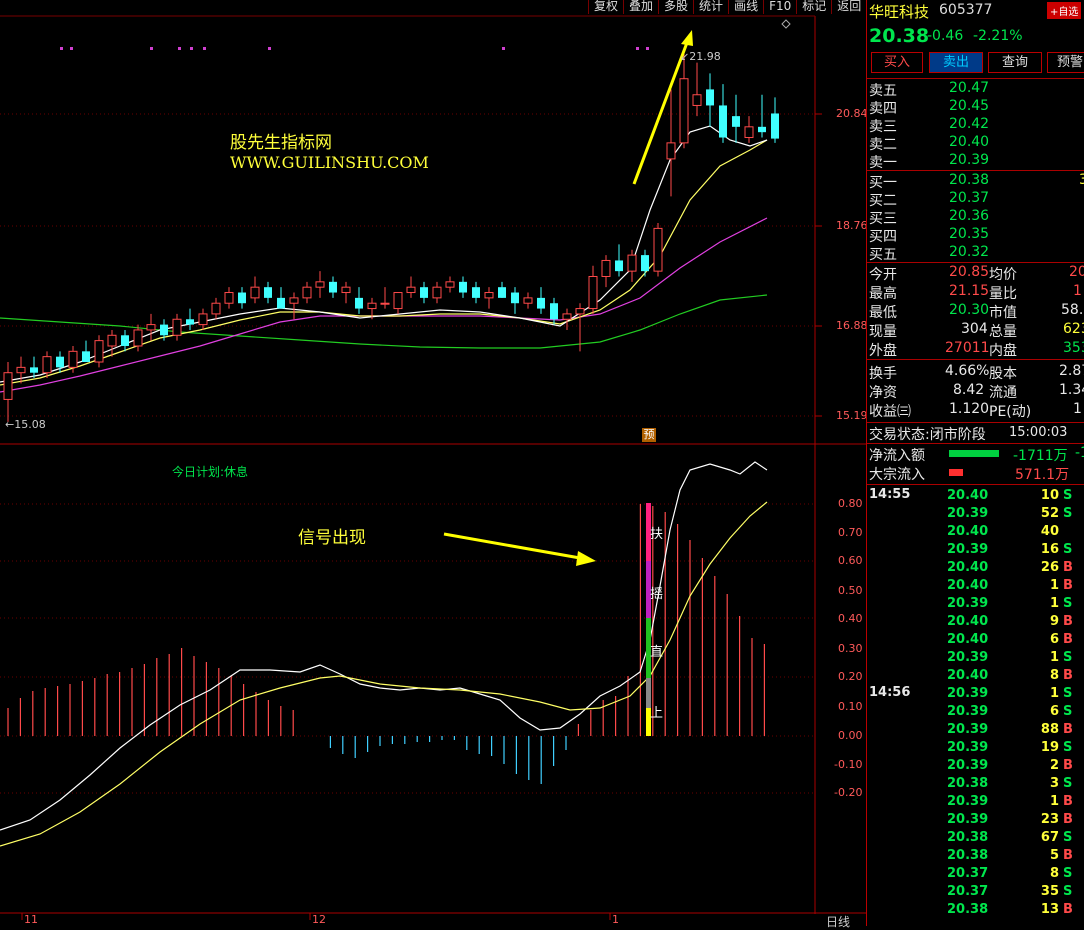  I want to click on watermark-url: WWW.GUILINSHU.COM, so click(329, 162).